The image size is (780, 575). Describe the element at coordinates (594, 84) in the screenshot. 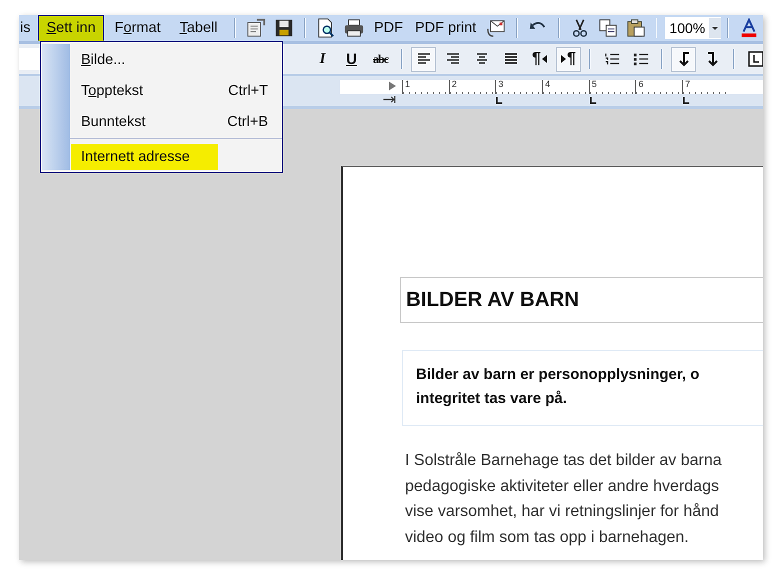

I see `ruler-number: 5` at that location.